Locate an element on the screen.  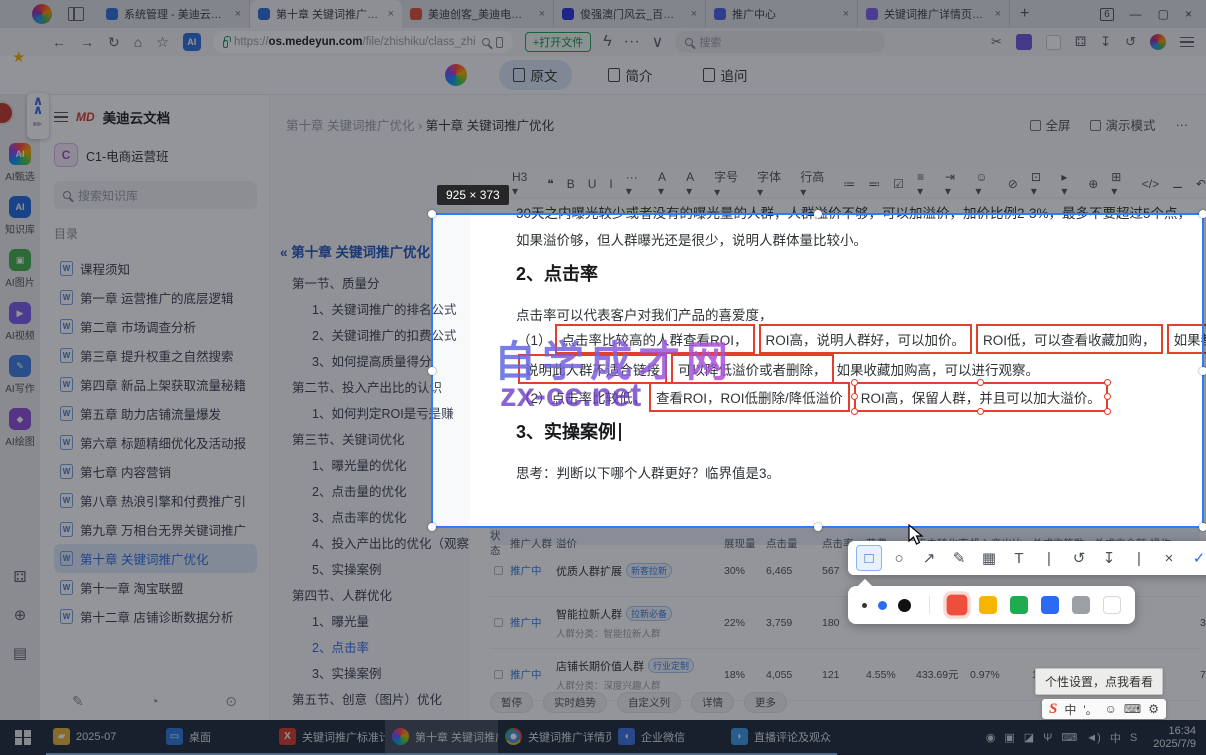
workspace-row: C C1-电商运营班 is located at coordinates (155, 155).